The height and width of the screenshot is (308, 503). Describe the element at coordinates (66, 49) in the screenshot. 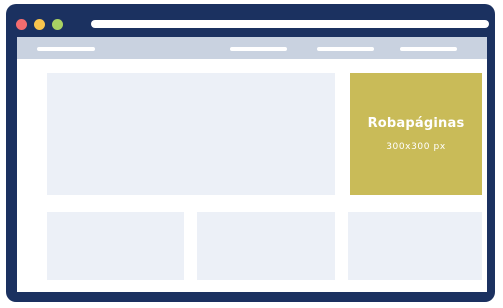

I see `nav-logo-placeholder` at that location.